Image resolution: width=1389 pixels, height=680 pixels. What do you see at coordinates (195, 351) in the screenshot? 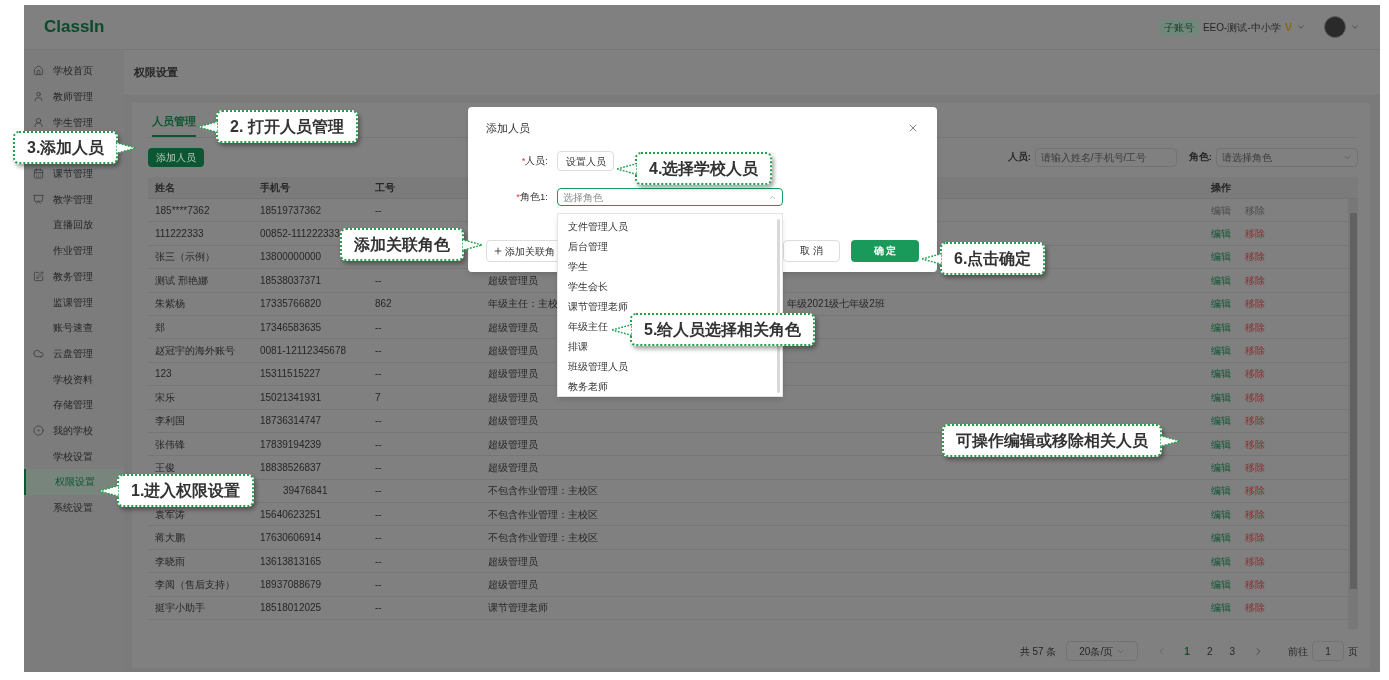
I see `table-cell-text: 赵冠宇的海外账号` at bounding box center [195, 351].